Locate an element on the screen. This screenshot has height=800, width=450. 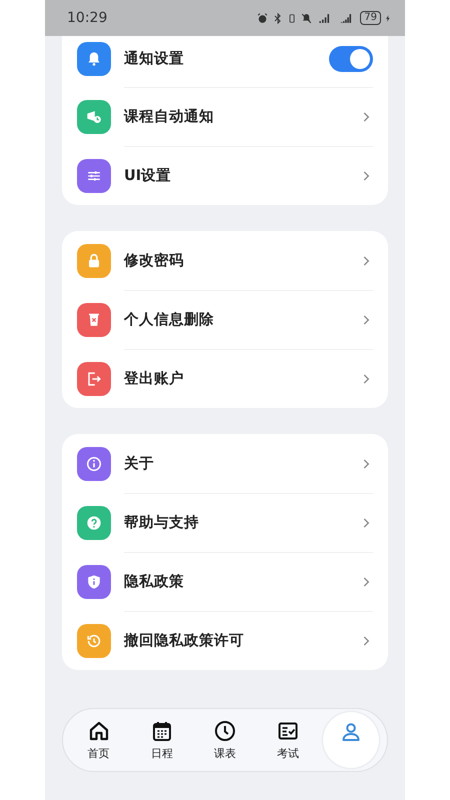
row-label: 隐私政策 is located at coordinates (154, 581).